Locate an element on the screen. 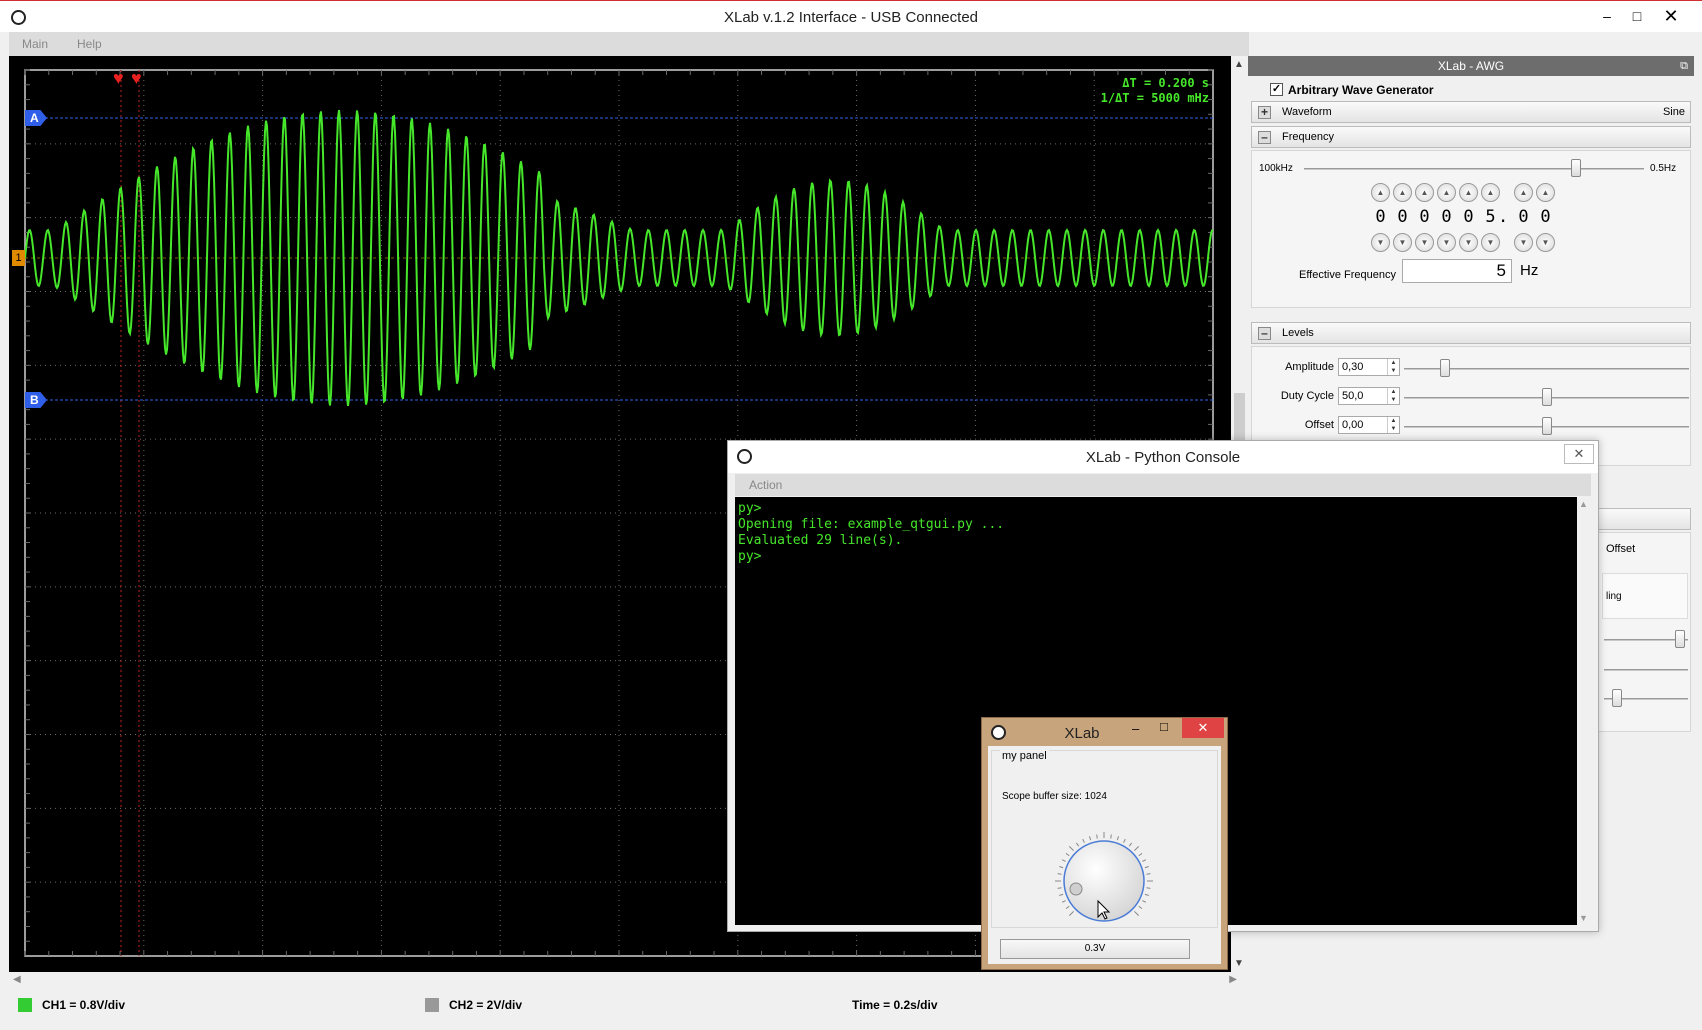  ch1-color-swatch is located at coordinates (25, 1005).